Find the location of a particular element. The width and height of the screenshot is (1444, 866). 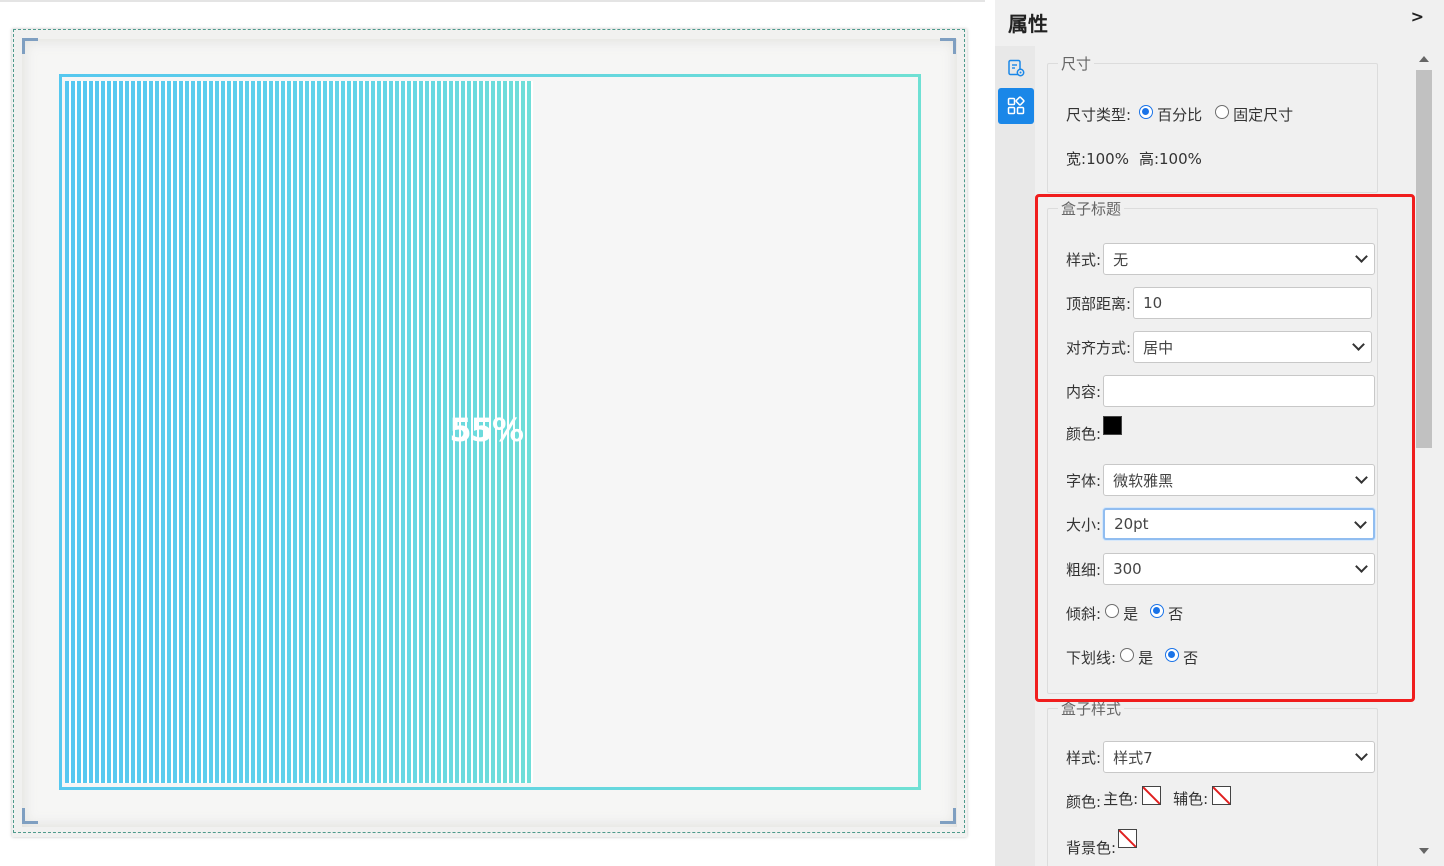

bg-color-label: 背景色: is located at coordinates (1091, 848).